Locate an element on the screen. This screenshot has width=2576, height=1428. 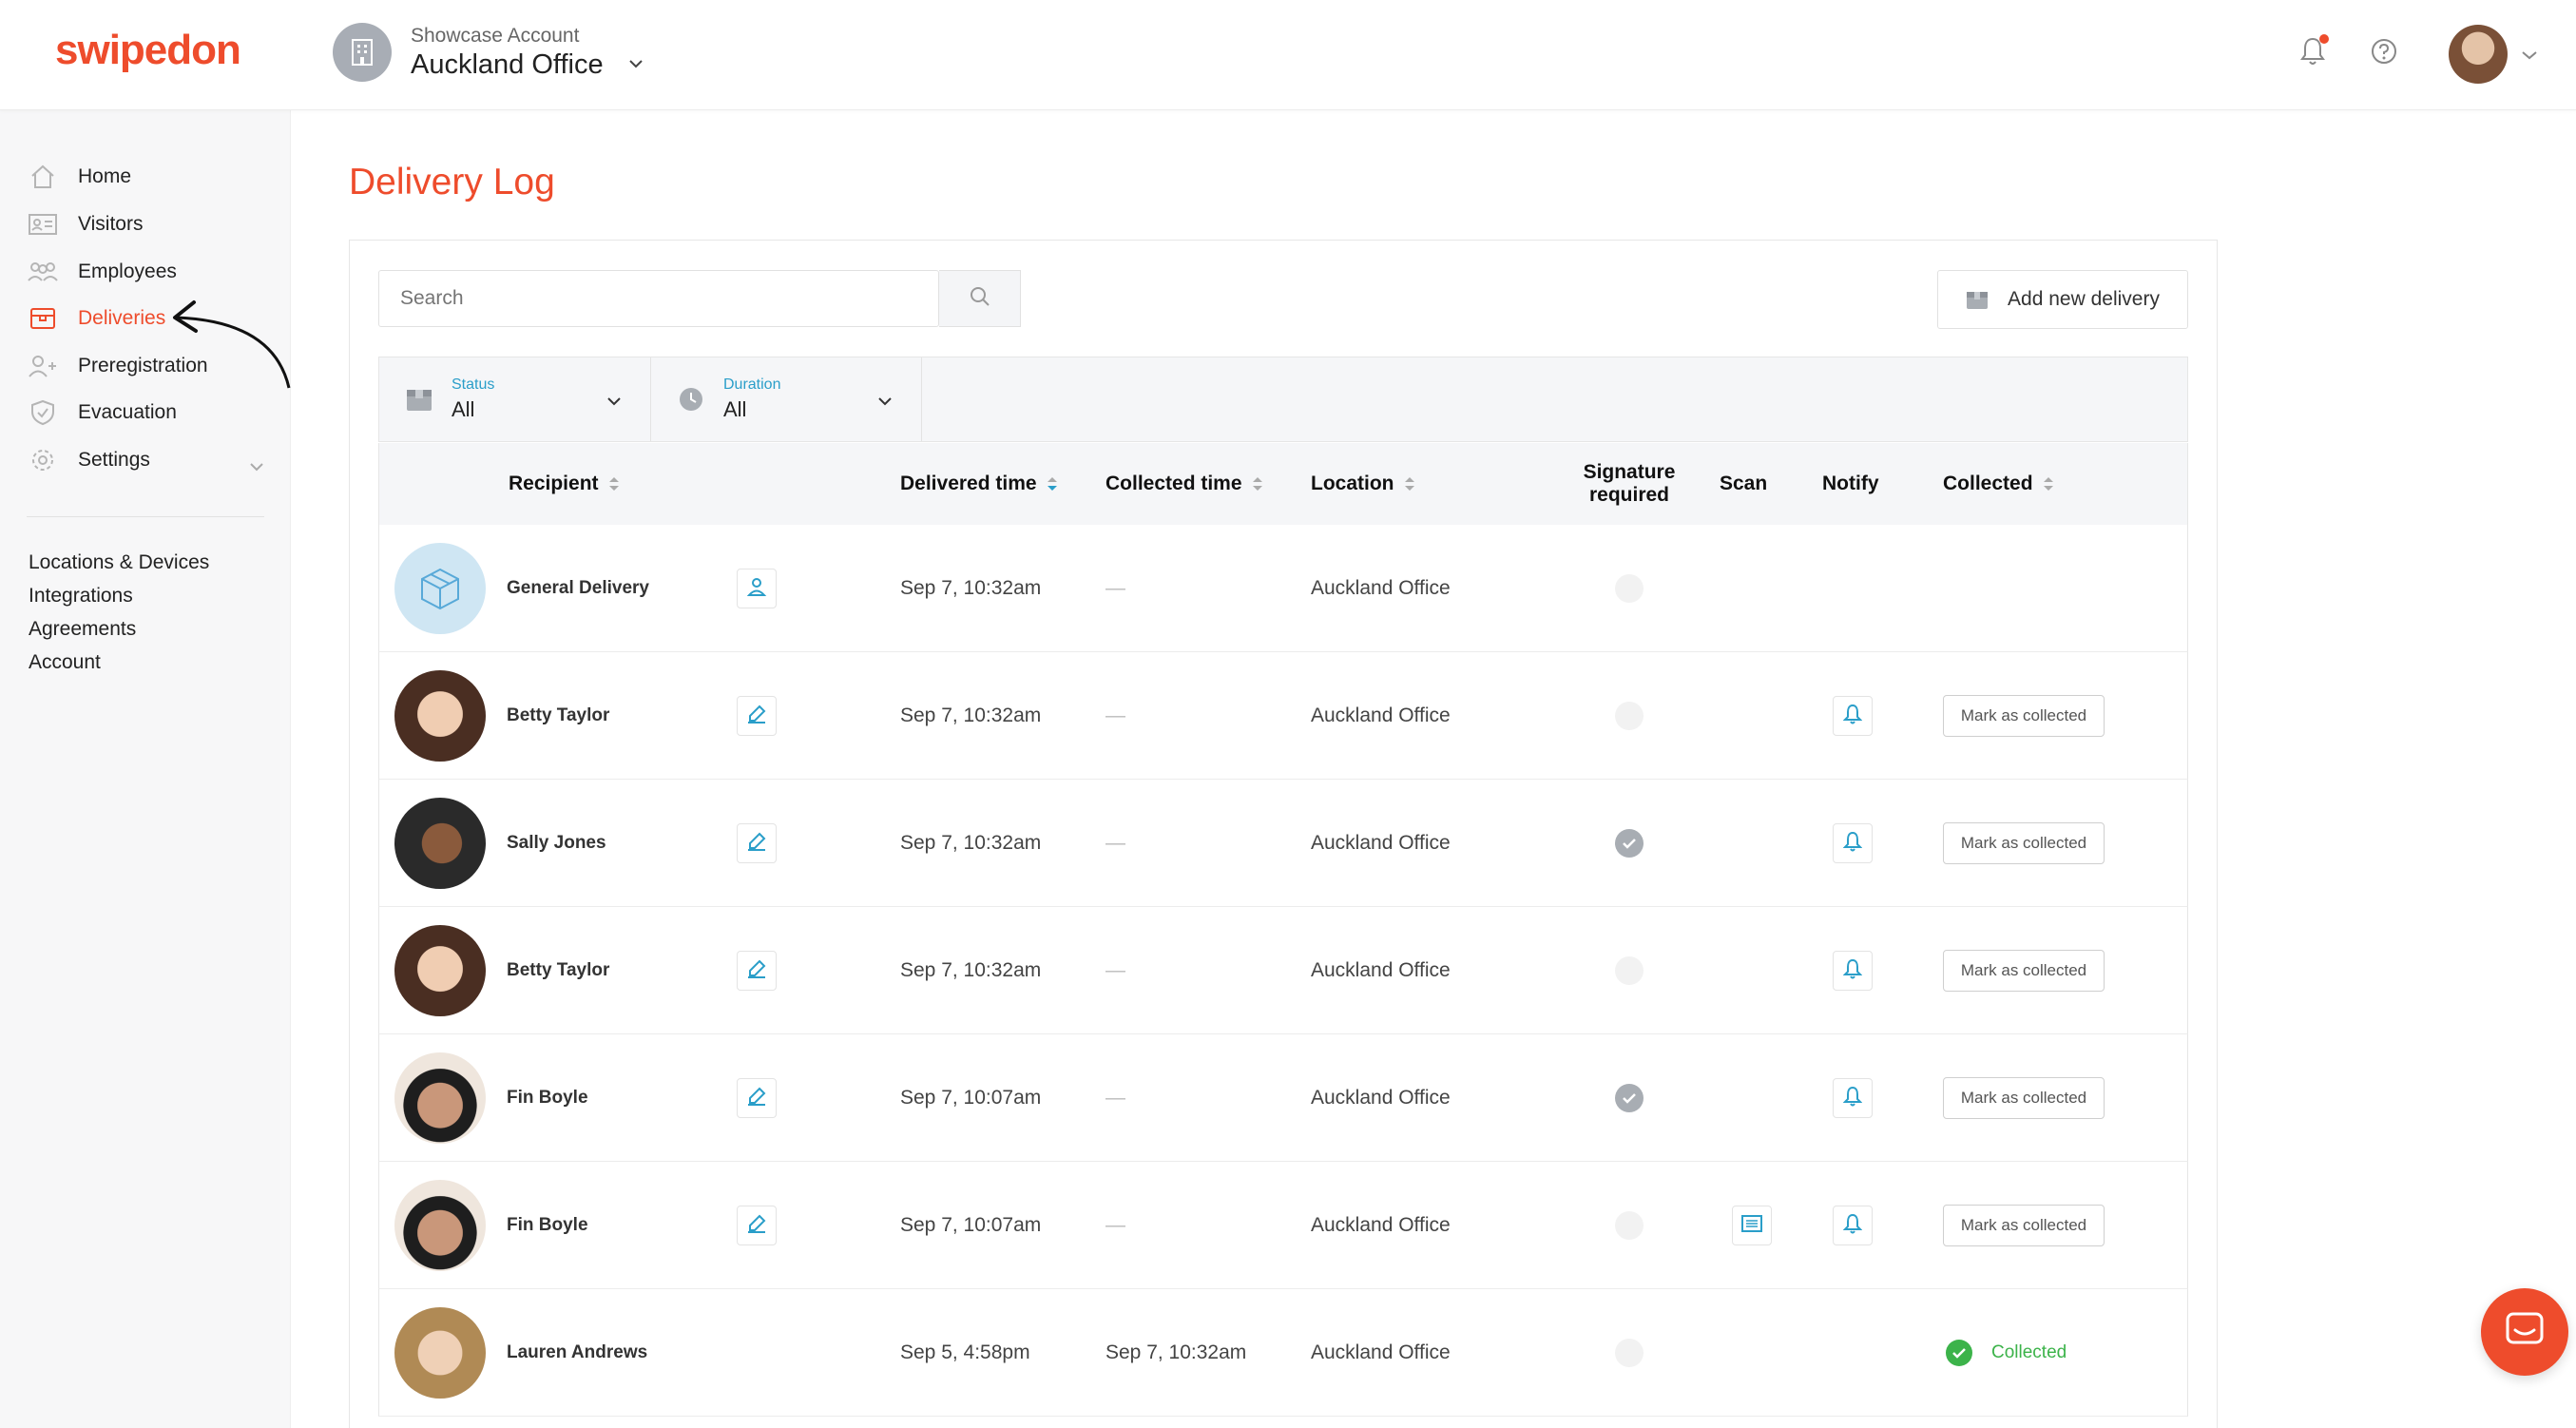
sidebar-link-integrations: Integrations is located at coordinates (81, 596).